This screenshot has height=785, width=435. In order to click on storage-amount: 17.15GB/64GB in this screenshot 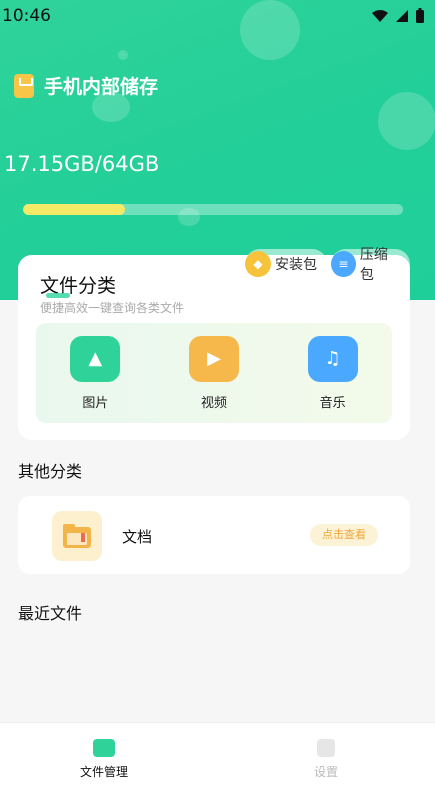, I will do `click(82, 164)`.